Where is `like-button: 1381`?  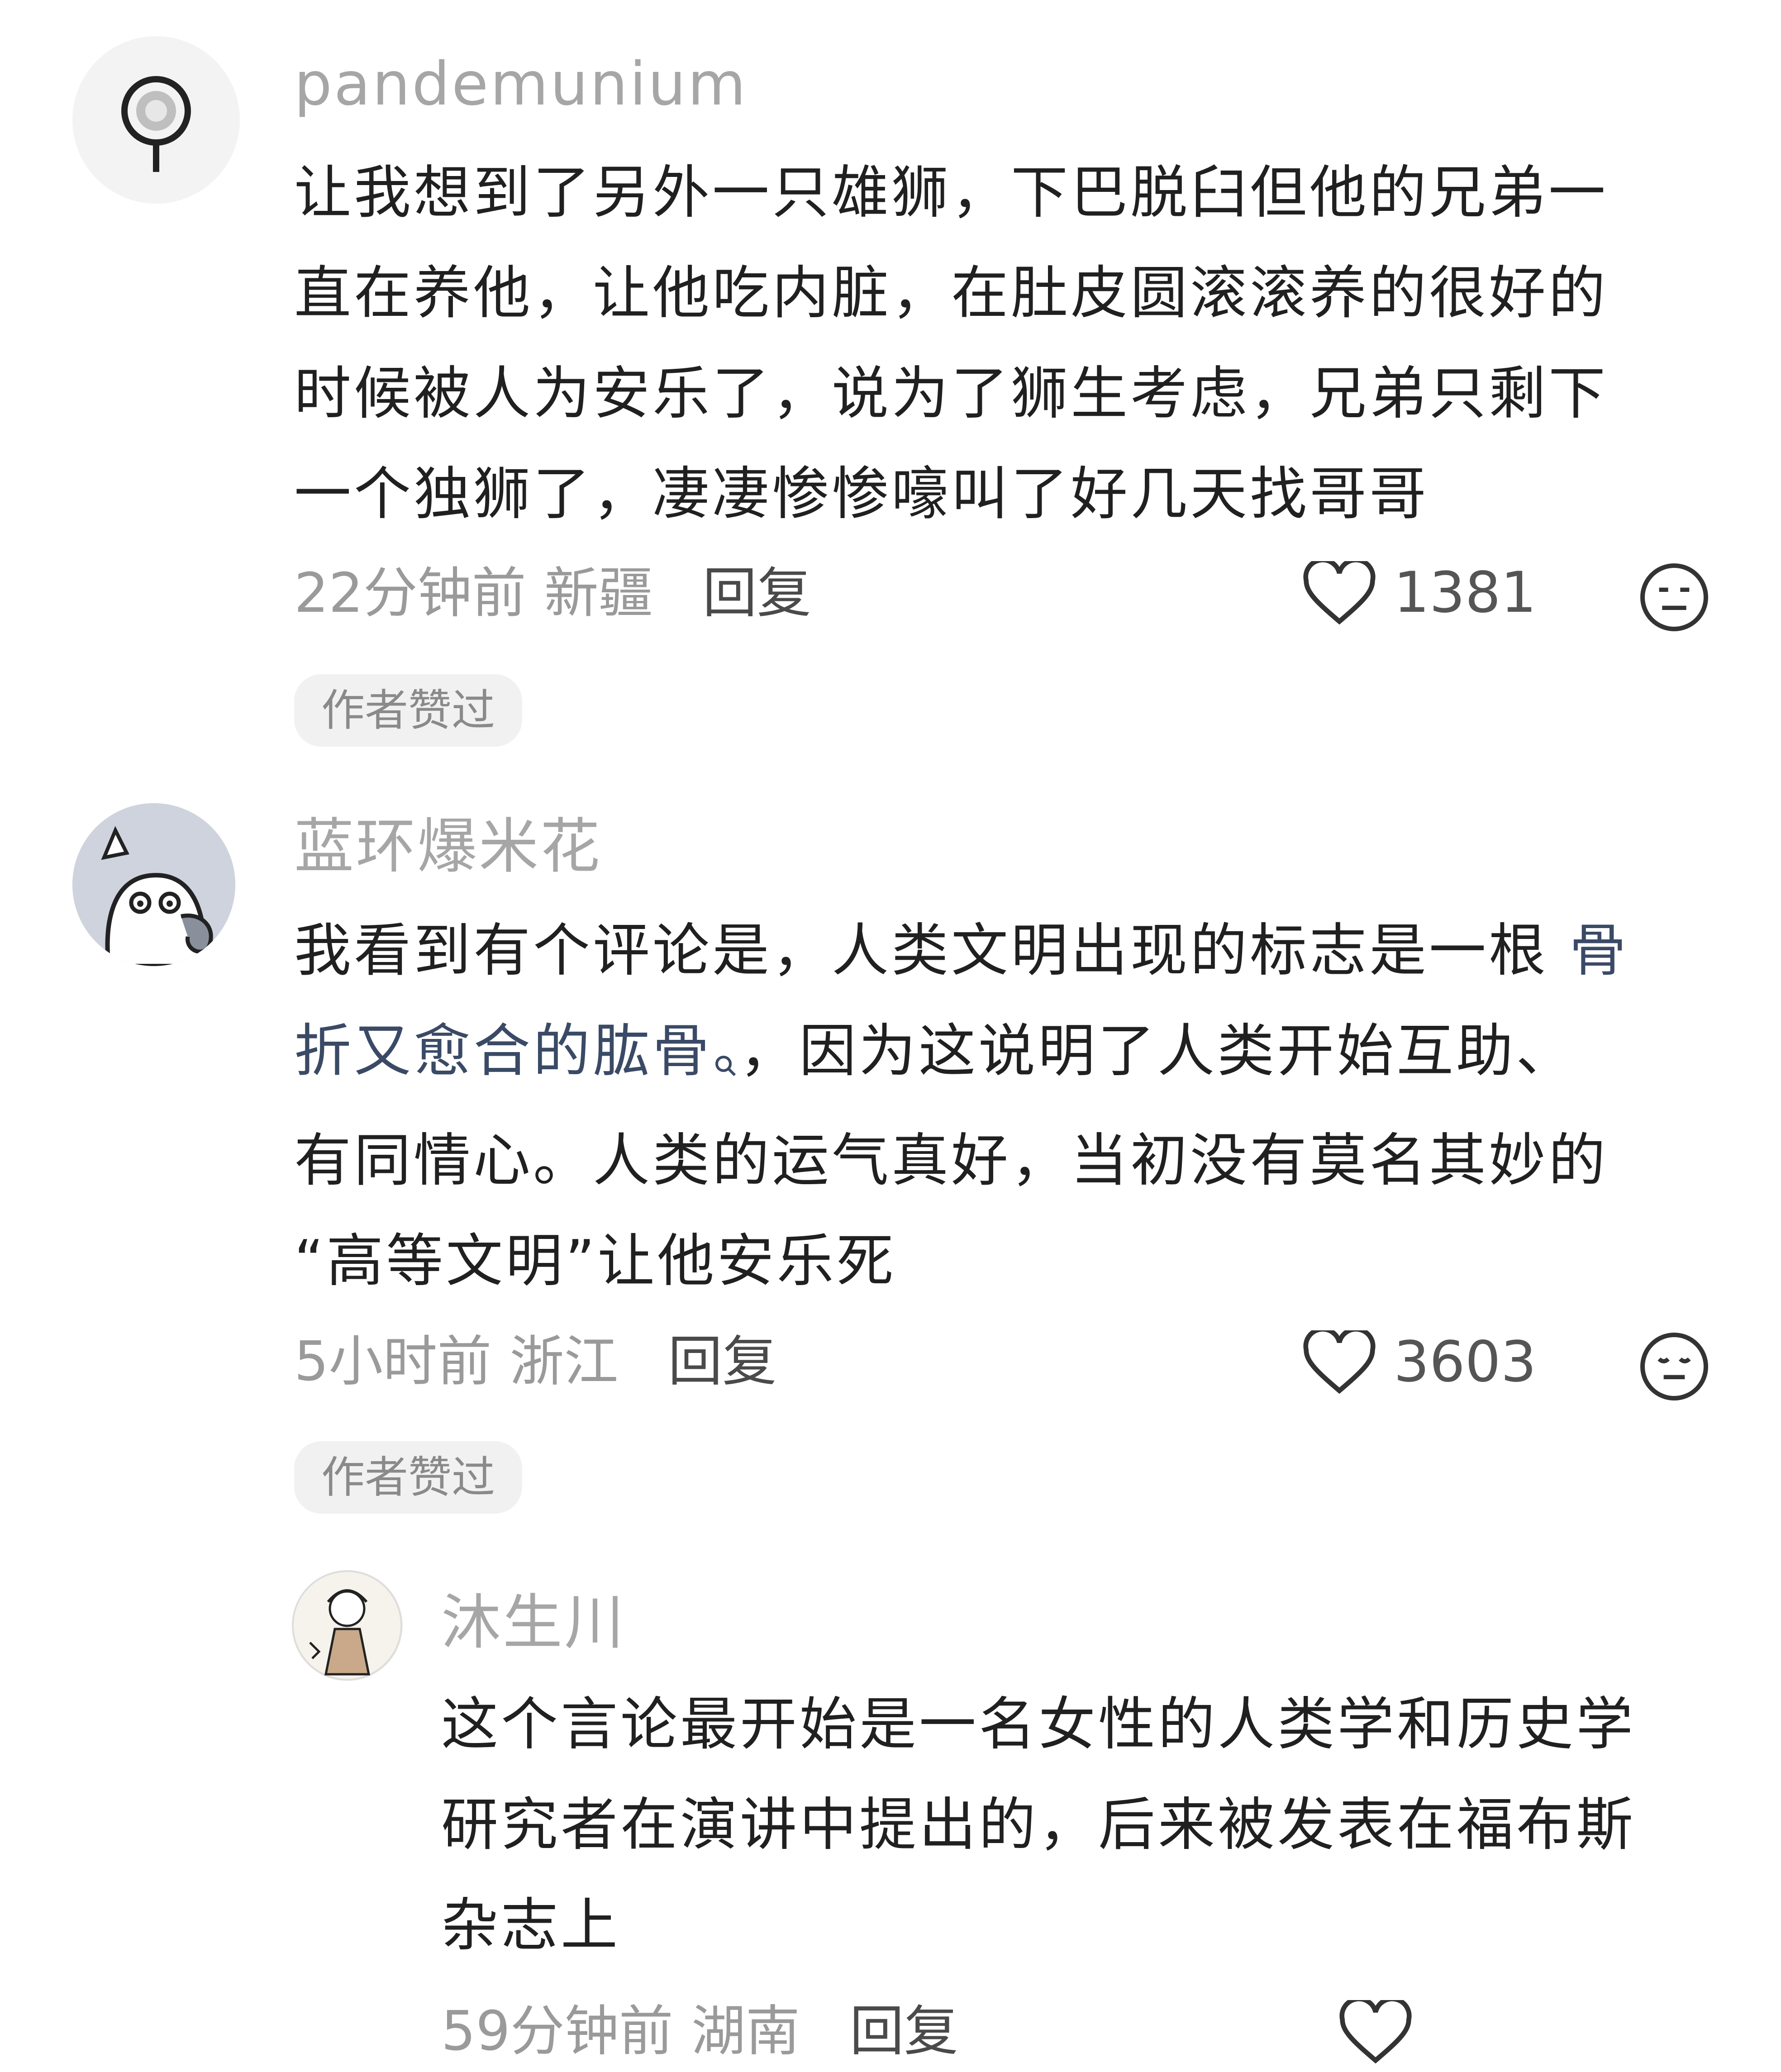 like-button: 1381 is located at coordinates (1420, 592).